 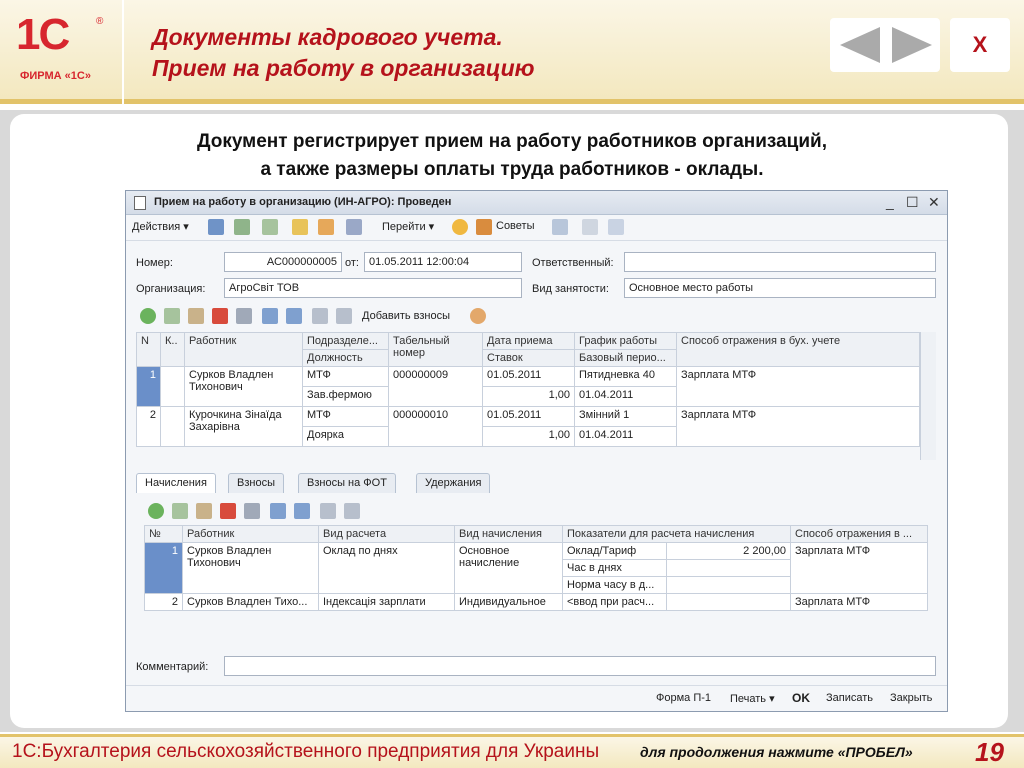 I want to click on move-down-icon, so click(x=294, y=316).